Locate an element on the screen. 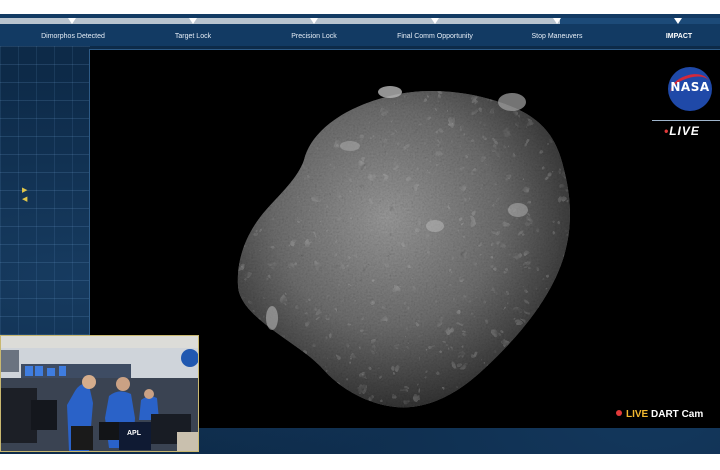 The width and height of the screenshot is (720, 470). nasa-logo: NASA is located at coordinates (690, 89).